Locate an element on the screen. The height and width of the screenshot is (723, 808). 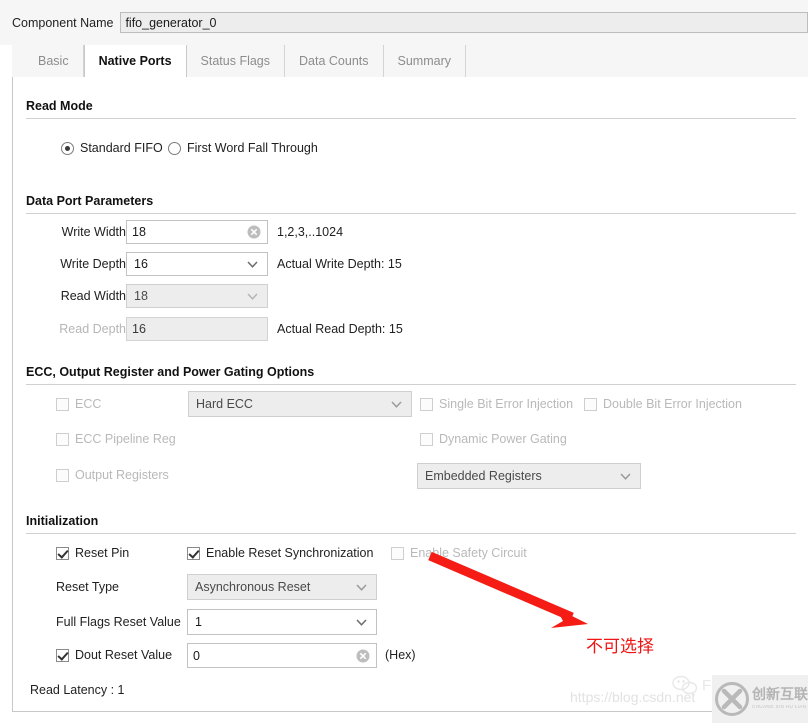
checkbox-reset-pin-label: Reset Pin is located at coordinates (102, 553).